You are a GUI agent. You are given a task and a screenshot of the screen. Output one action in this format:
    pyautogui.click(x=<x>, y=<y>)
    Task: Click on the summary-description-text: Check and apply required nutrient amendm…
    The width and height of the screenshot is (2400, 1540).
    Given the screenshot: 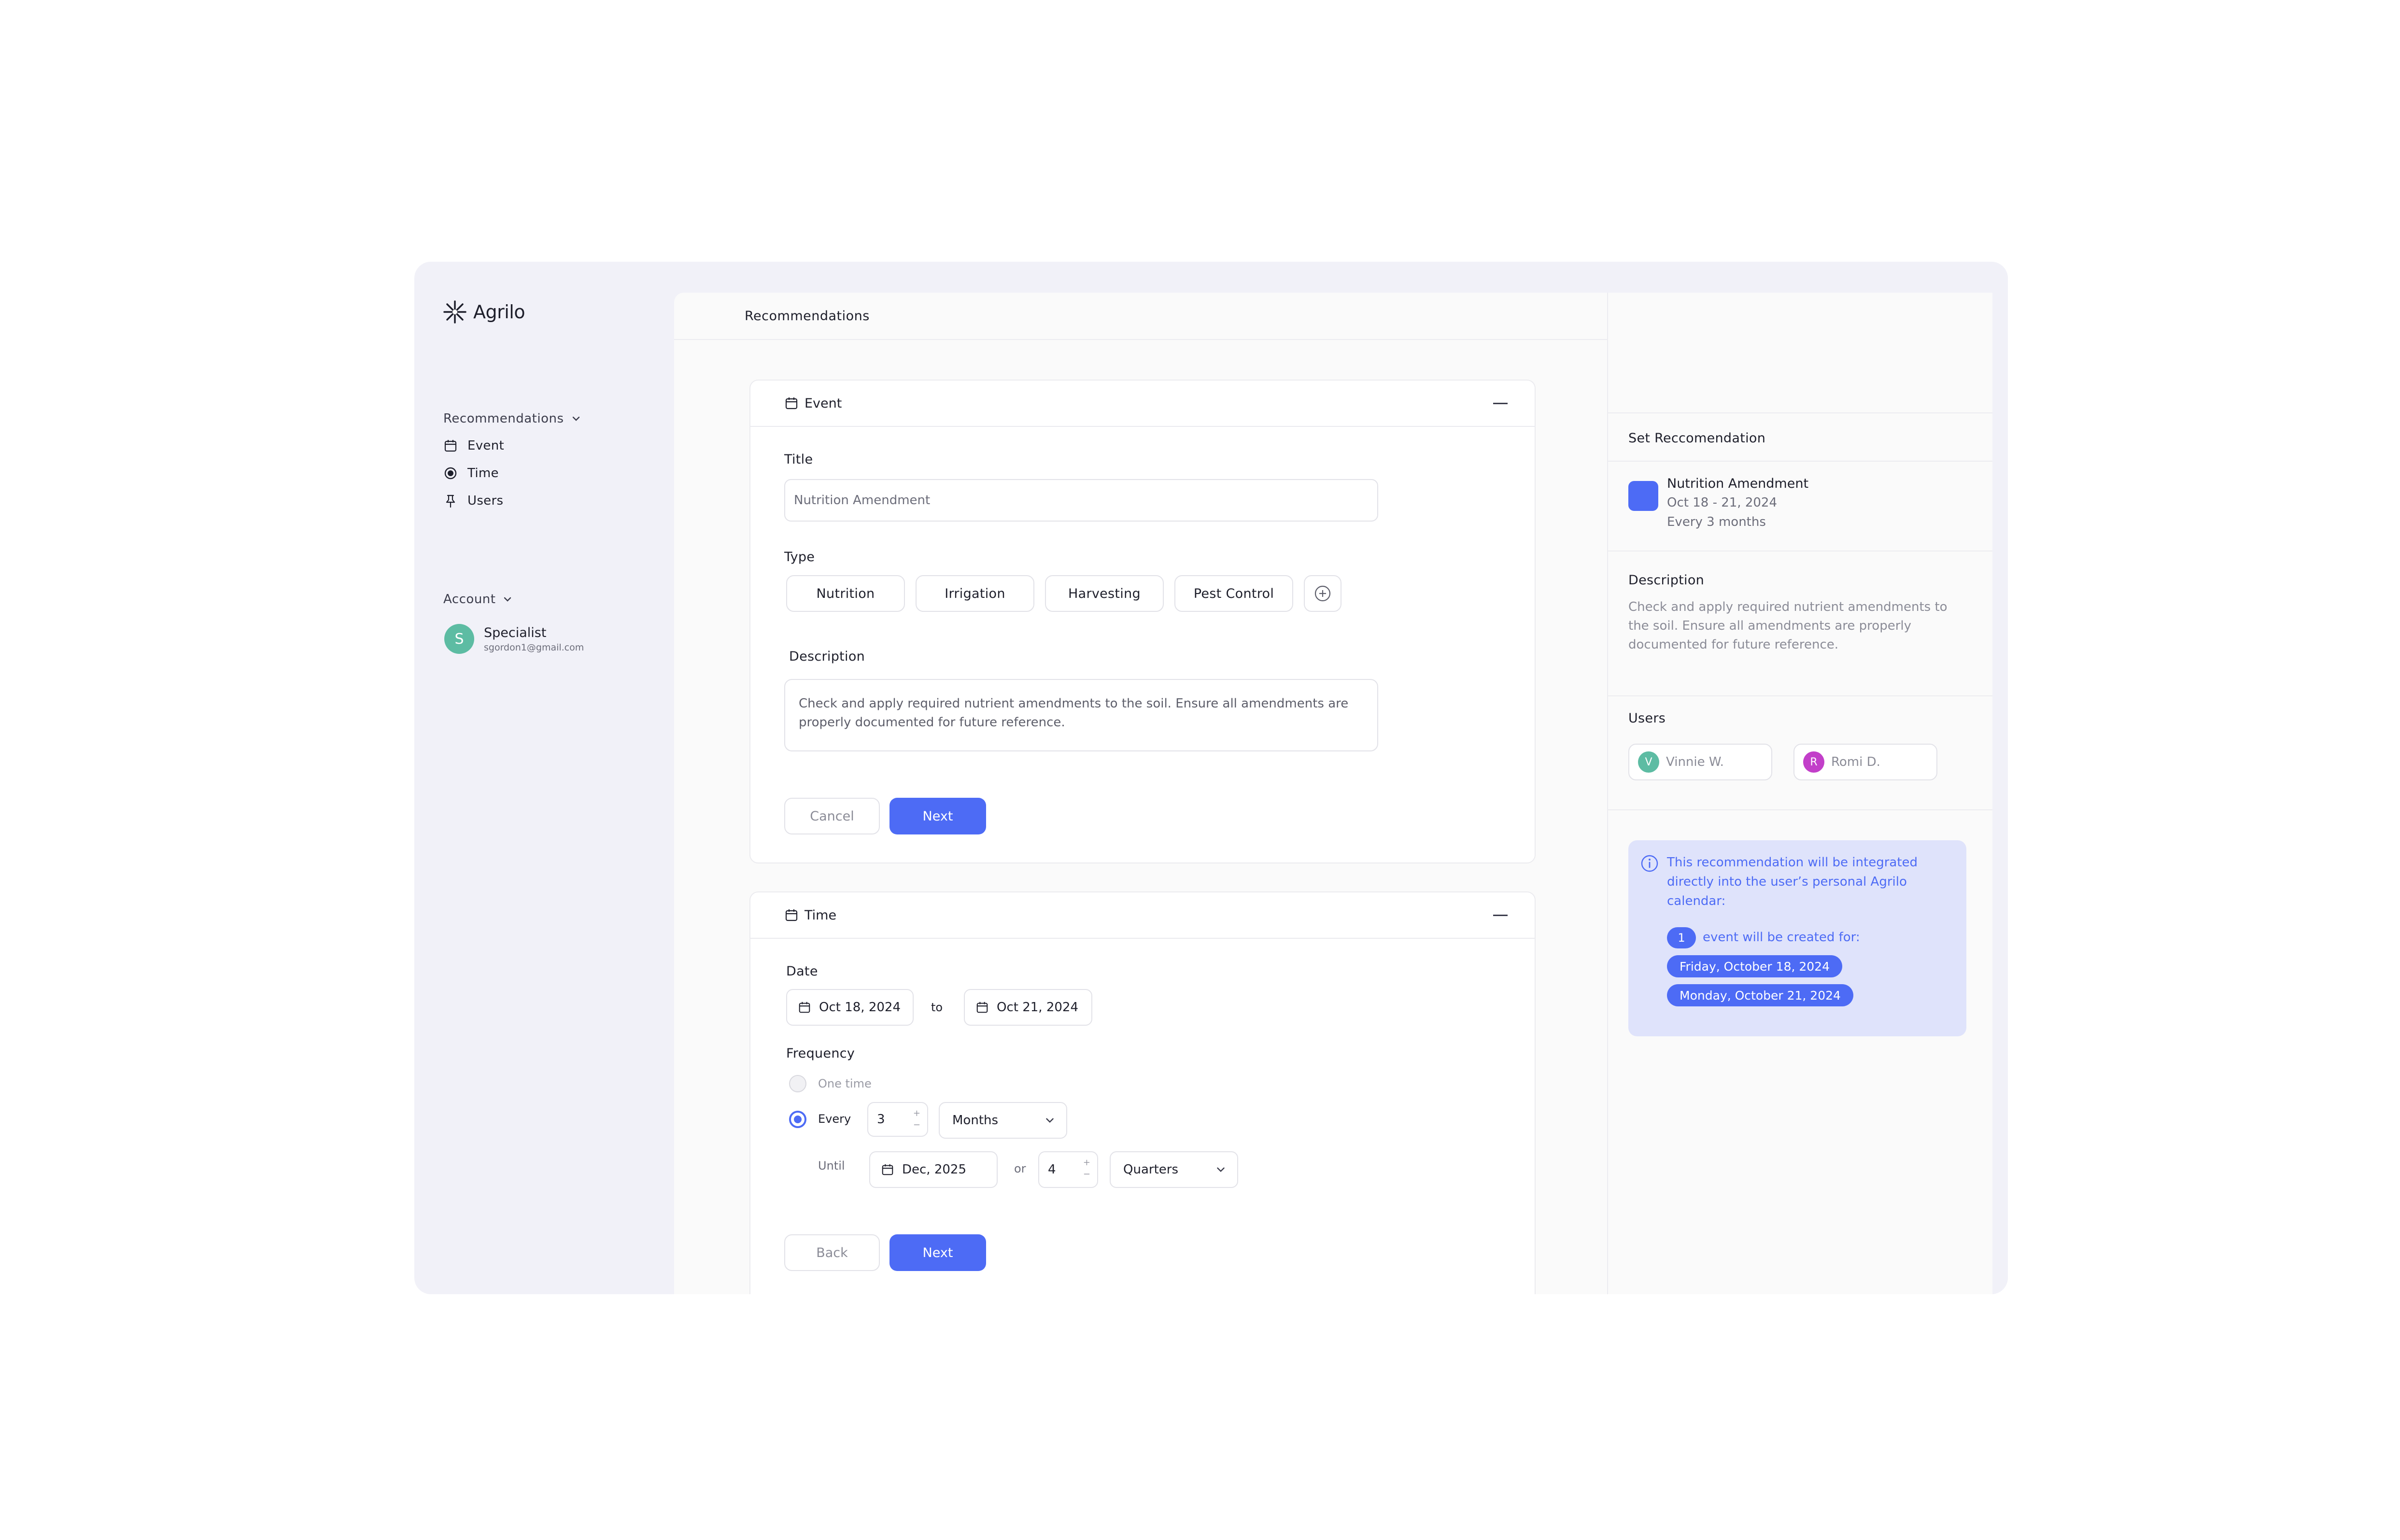 What is the action you would take?
    pyautogui.click(x=1788, y=626)
    